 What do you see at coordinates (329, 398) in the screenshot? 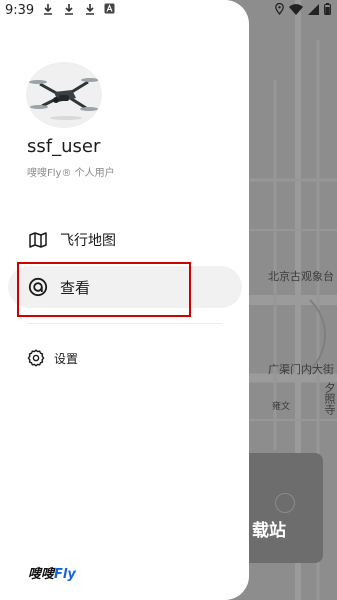
I see `map-label-vertical: 夕照寺` at bounding box center [329, 398].